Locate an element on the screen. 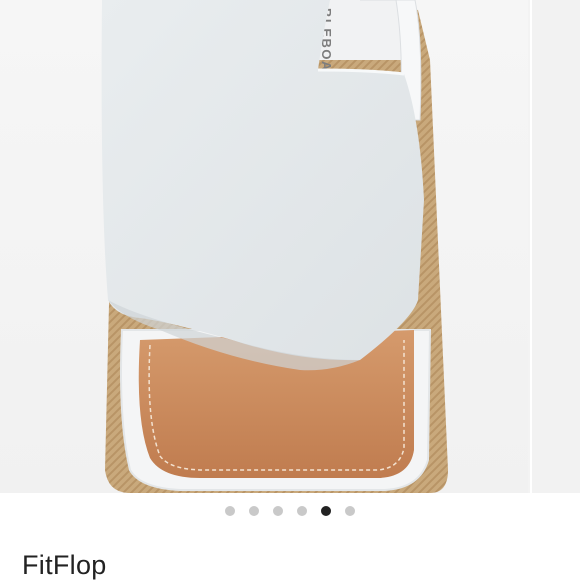 The height and width of the screenshot is (580, 580). next-image-peek is located at coordinates (555, 246).